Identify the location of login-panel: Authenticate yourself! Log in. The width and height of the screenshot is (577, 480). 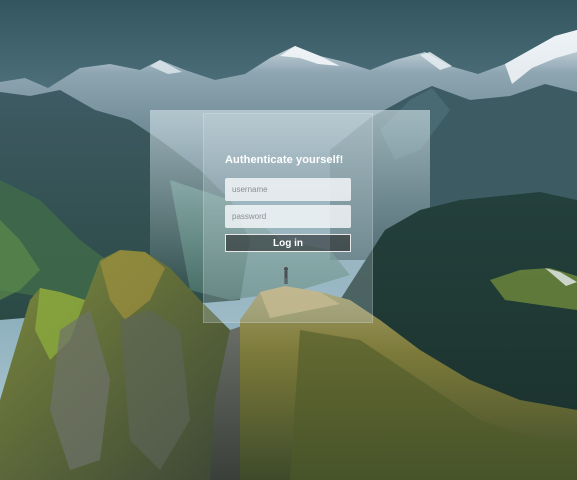
(288, 218).